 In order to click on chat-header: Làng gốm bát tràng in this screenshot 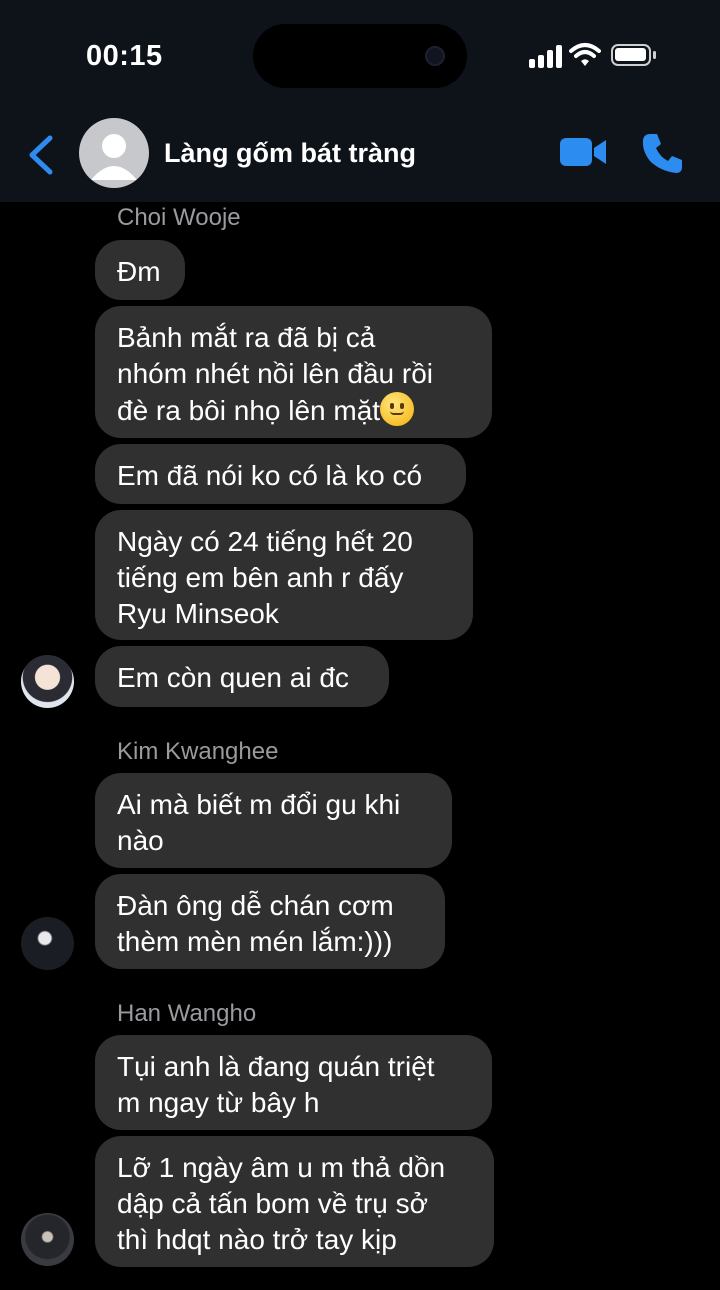, I will do `click(360, 156)`.